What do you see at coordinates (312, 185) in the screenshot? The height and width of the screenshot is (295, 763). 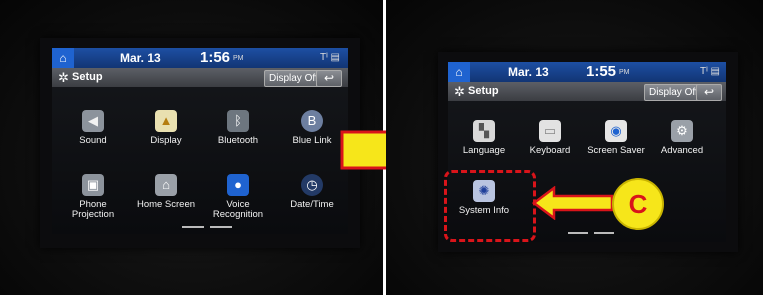 I see `clock-icon: ◷` at bounding box center [312, 185].